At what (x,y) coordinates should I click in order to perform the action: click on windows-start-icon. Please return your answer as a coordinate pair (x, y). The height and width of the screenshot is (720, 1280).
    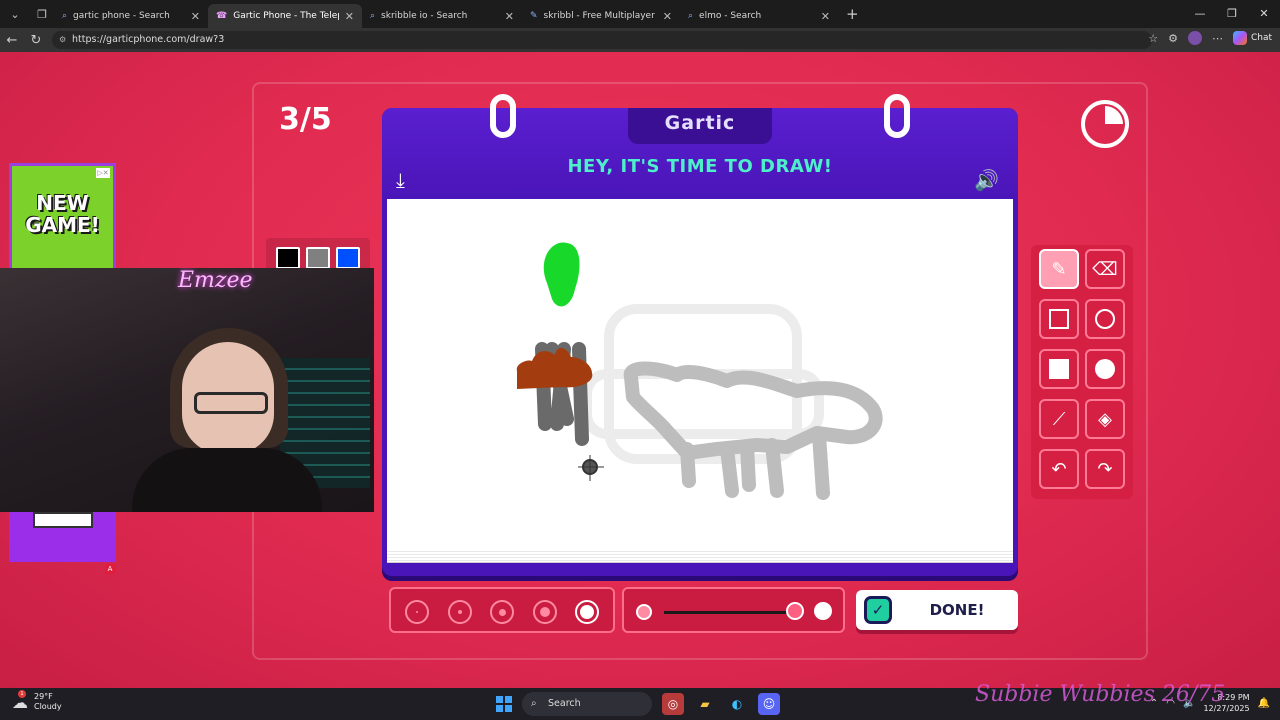
    Looking at the image, I should click on (504, 704).